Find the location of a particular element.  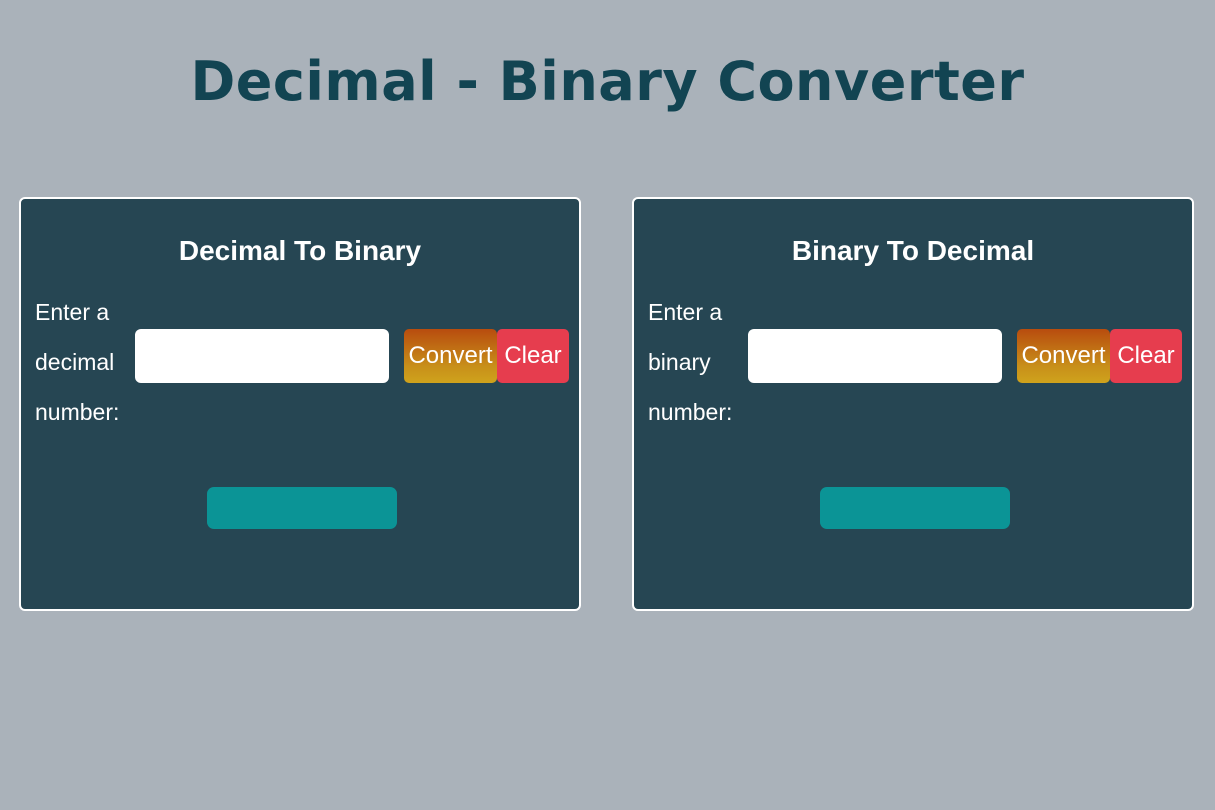

binary-label-line-1: Enter a is located at coordinates (685, 312).